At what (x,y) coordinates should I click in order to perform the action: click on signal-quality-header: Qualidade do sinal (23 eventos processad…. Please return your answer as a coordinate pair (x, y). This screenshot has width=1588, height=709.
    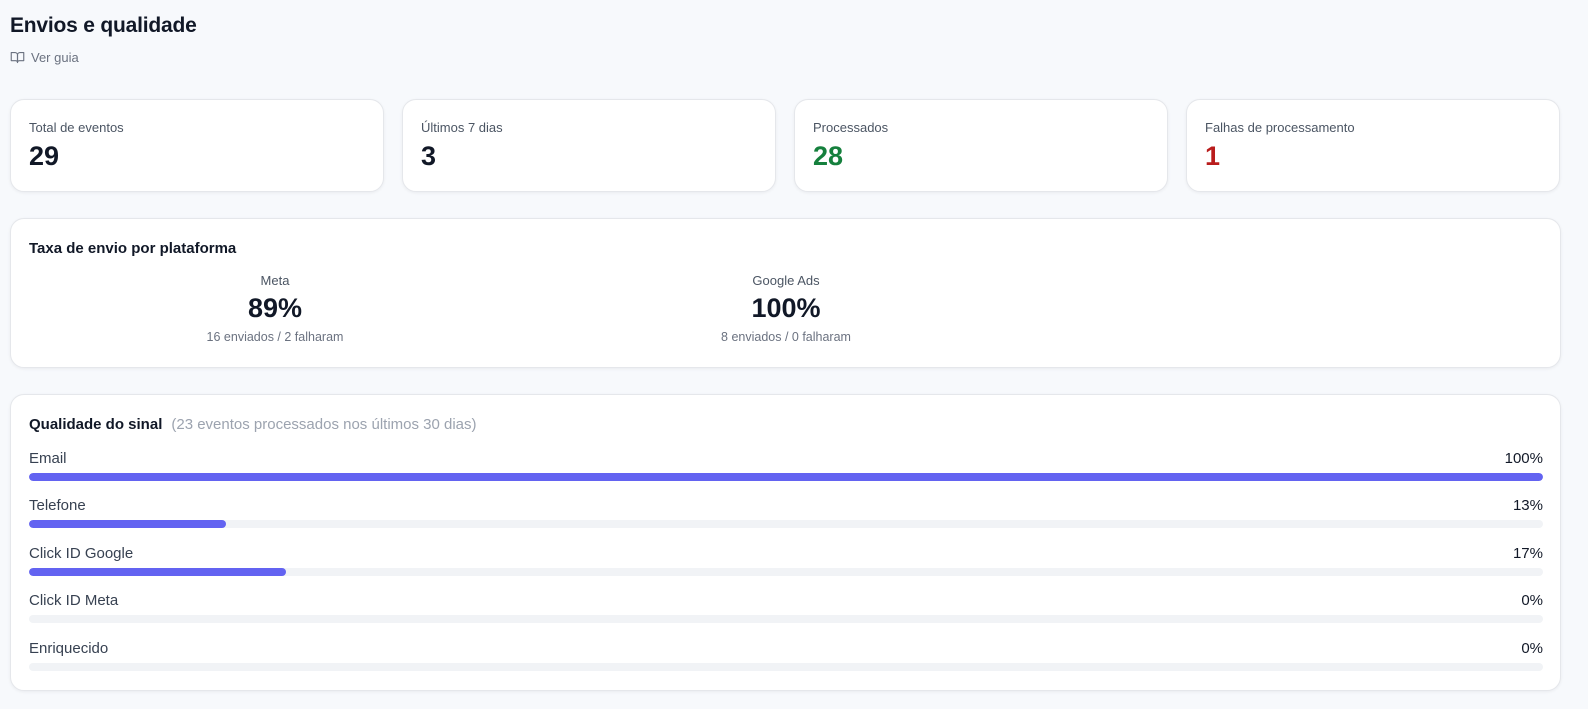
    Looking at the image, I should click on (253, 424).